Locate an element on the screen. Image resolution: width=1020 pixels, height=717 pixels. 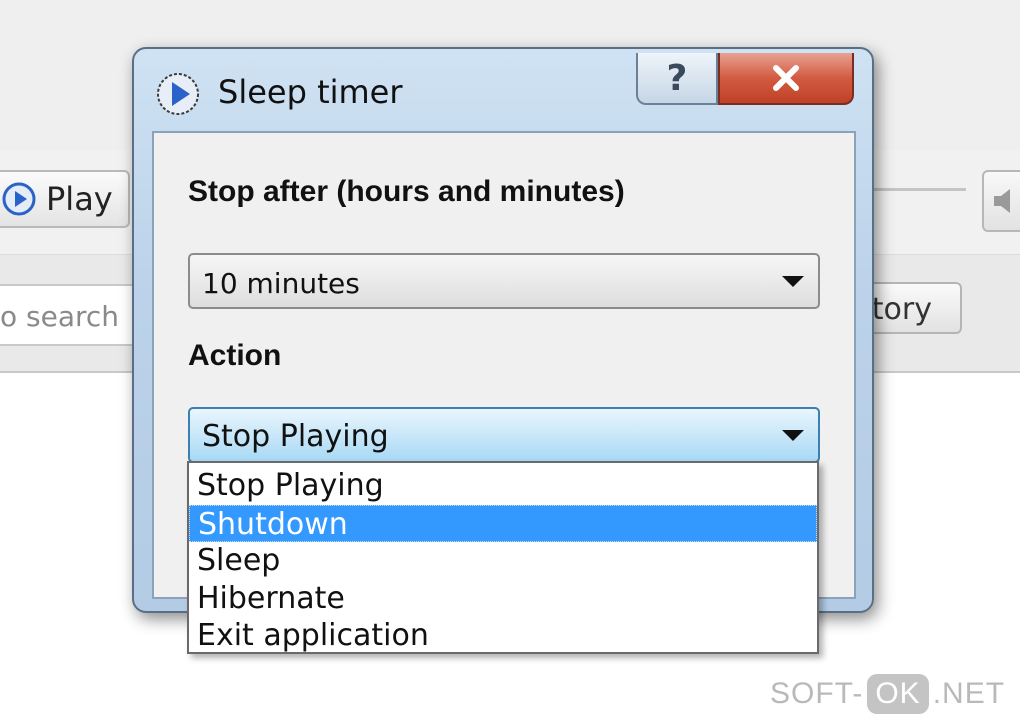
duration-select: 10 minutes is located at coordinates (504, 281).